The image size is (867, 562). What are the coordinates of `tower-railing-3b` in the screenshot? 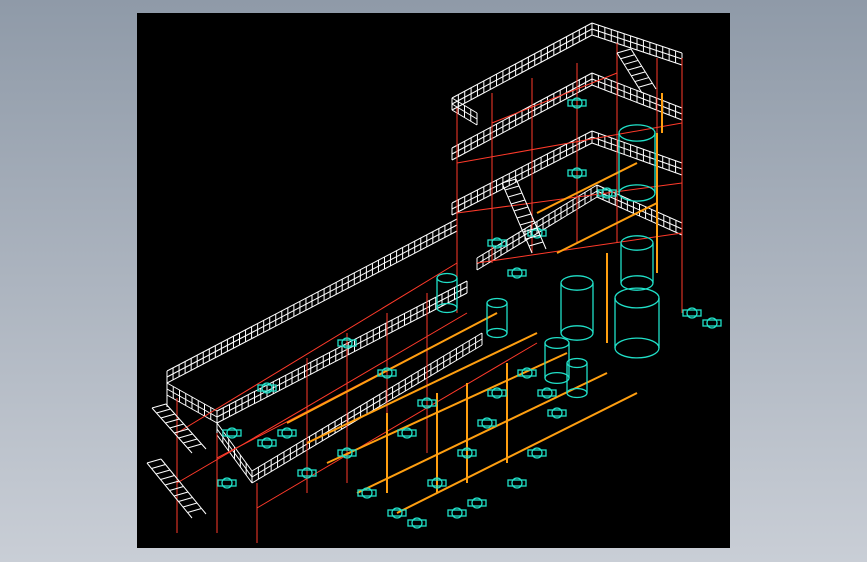 It's located at (637, 153).